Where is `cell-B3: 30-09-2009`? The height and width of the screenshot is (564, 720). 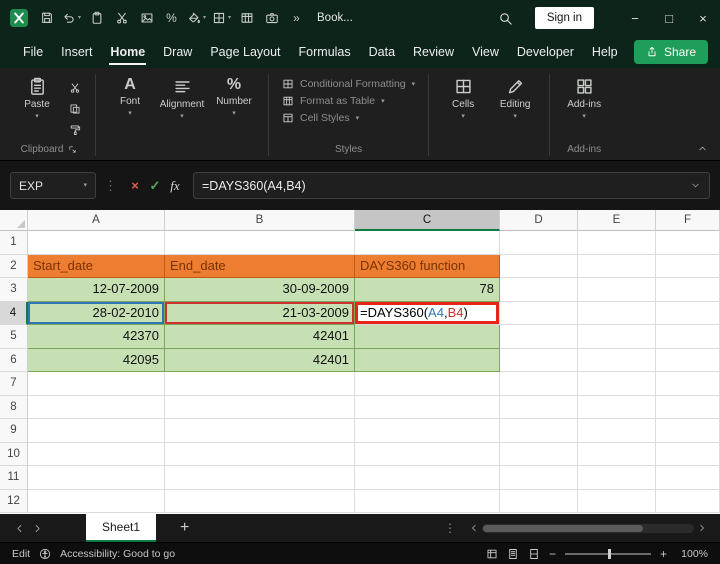
cell-B3: 30-09-2009 is located at coordinates (260, 290).